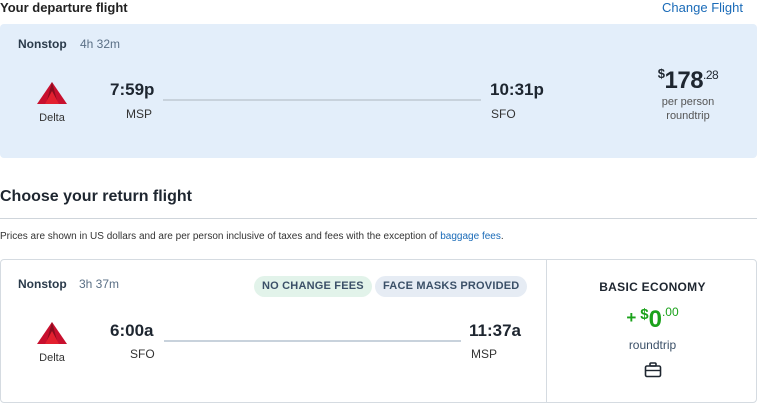 The width and height of the screenshot is (757, 403). Describe the element at coordinates (655, 319) in the screenshot. I see `fare-whole: 0` at that location.